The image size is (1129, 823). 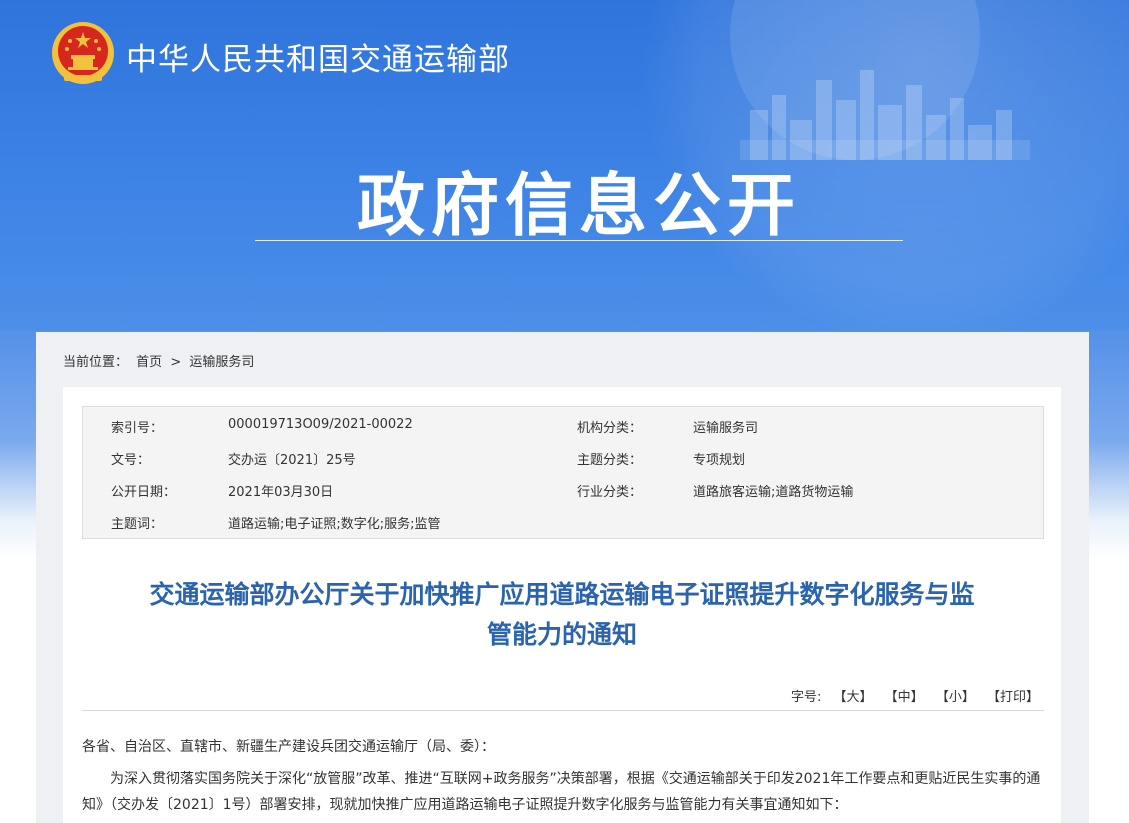 What do you see at coordinates (885, 115) in the screenshot?
I see `city-skyline-graphic` at bounding box center [885, 115].